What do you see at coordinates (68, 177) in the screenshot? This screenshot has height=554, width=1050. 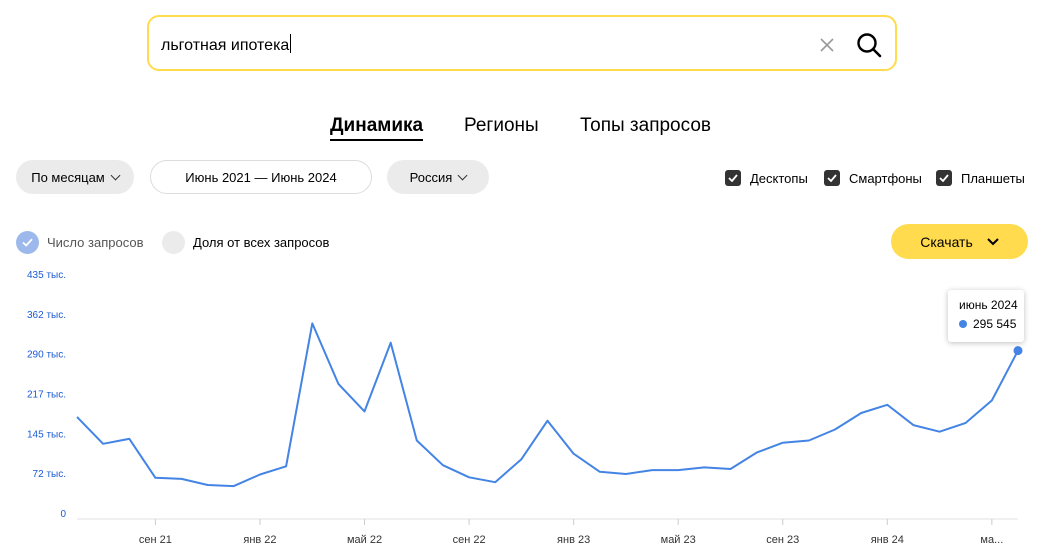 I see `period-mode-label: По месяцам` at bounding box center [68, 177].